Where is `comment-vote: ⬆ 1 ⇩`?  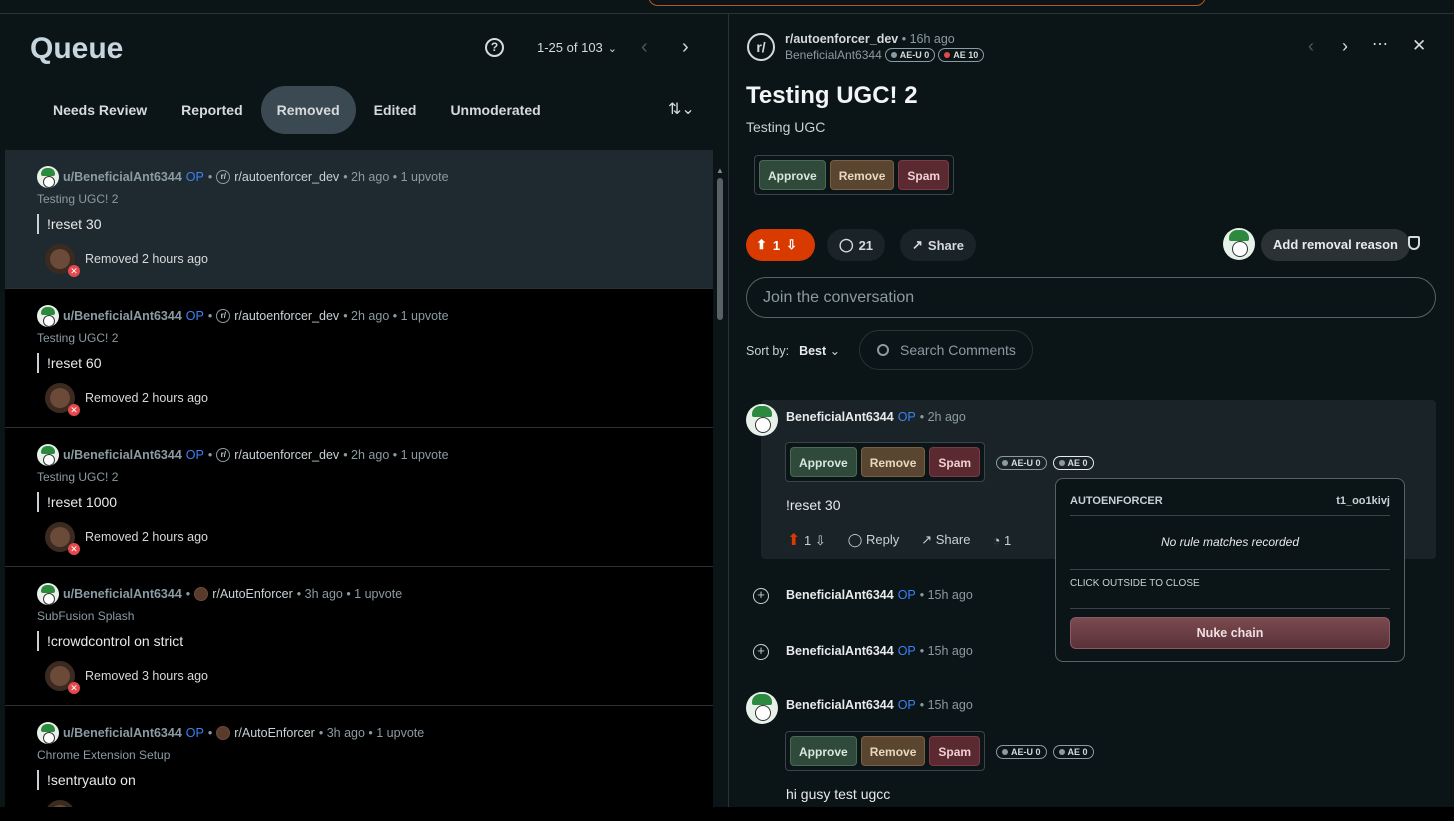 comment-vote: ⬆ 1 ⇩ is located at coordinates (806, 540).